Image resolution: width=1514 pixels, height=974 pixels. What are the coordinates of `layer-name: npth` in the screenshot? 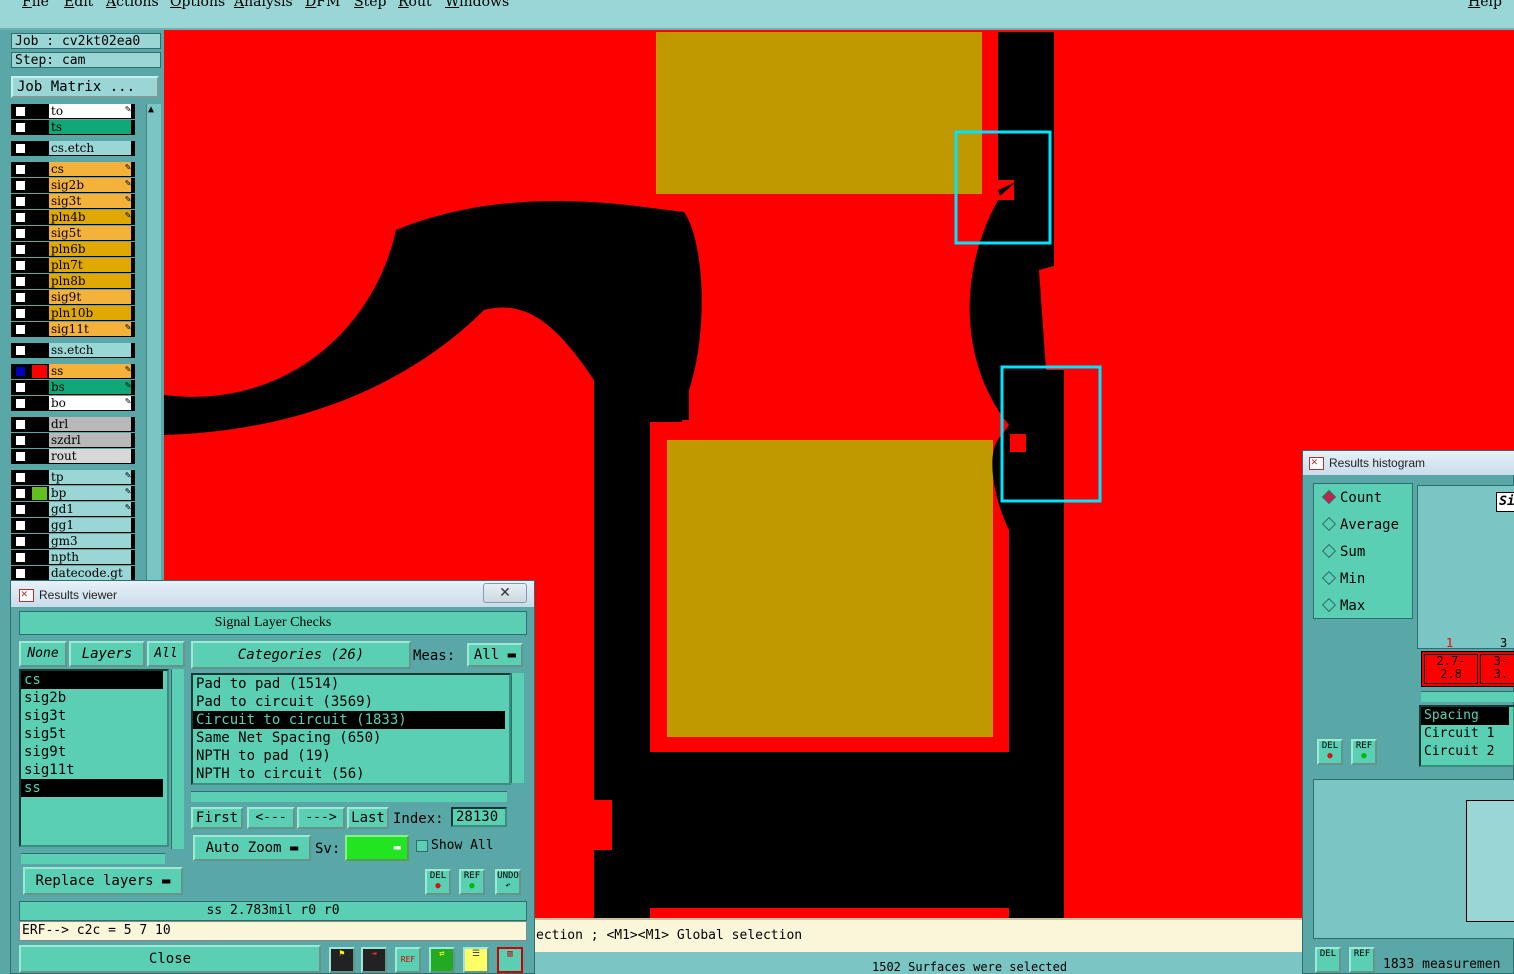 It's located at (90, 557).